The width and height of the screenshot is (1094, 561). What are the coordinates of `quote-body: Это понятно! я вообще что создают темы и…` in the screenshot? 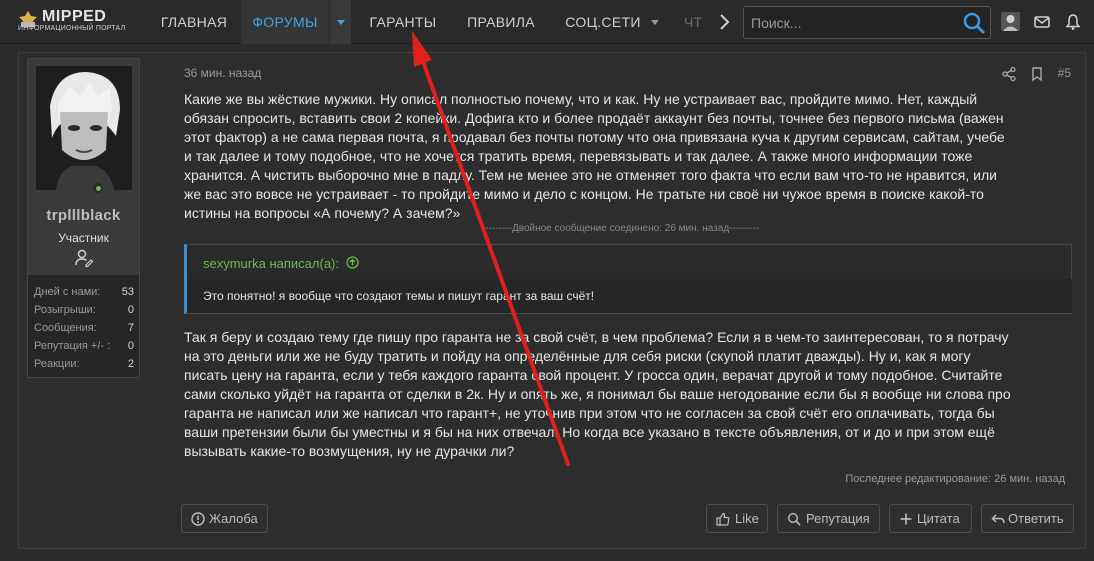 It's located at (629, 296).